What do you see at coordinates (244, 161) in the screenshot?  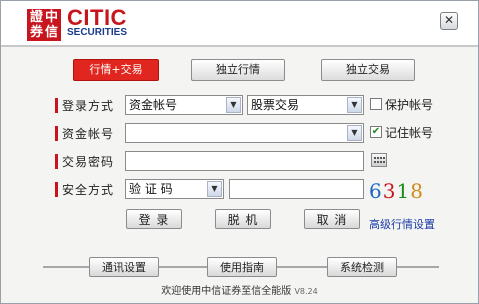 I see `password-input` at bounding box center [244, 161].